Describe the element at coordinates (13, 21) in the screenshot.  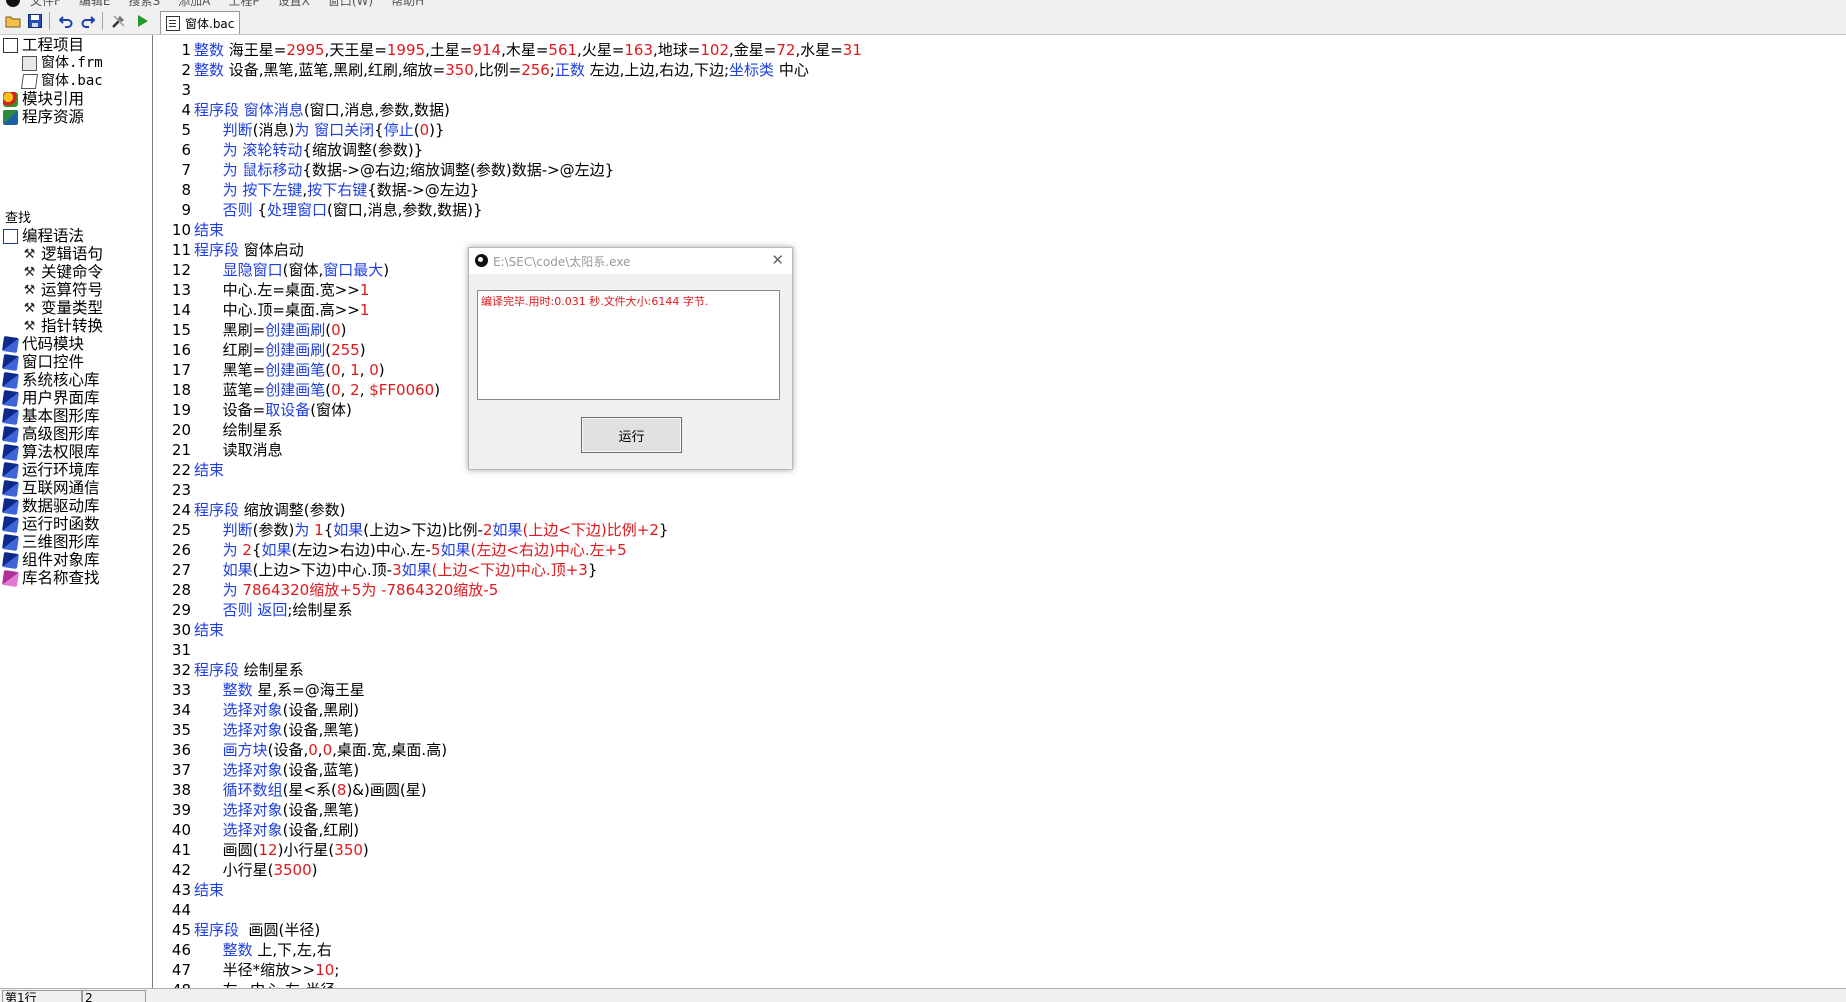
I see `open-folder-icon` at that location.